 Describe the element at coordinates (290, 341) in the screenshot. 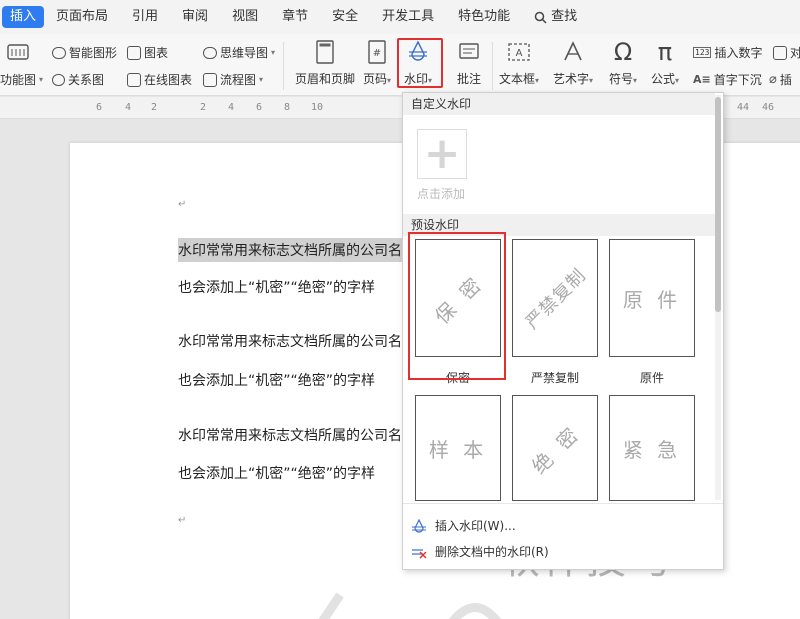

I see `doc-line-3: 水印常常用来标志文档所属的公司名` at that location.